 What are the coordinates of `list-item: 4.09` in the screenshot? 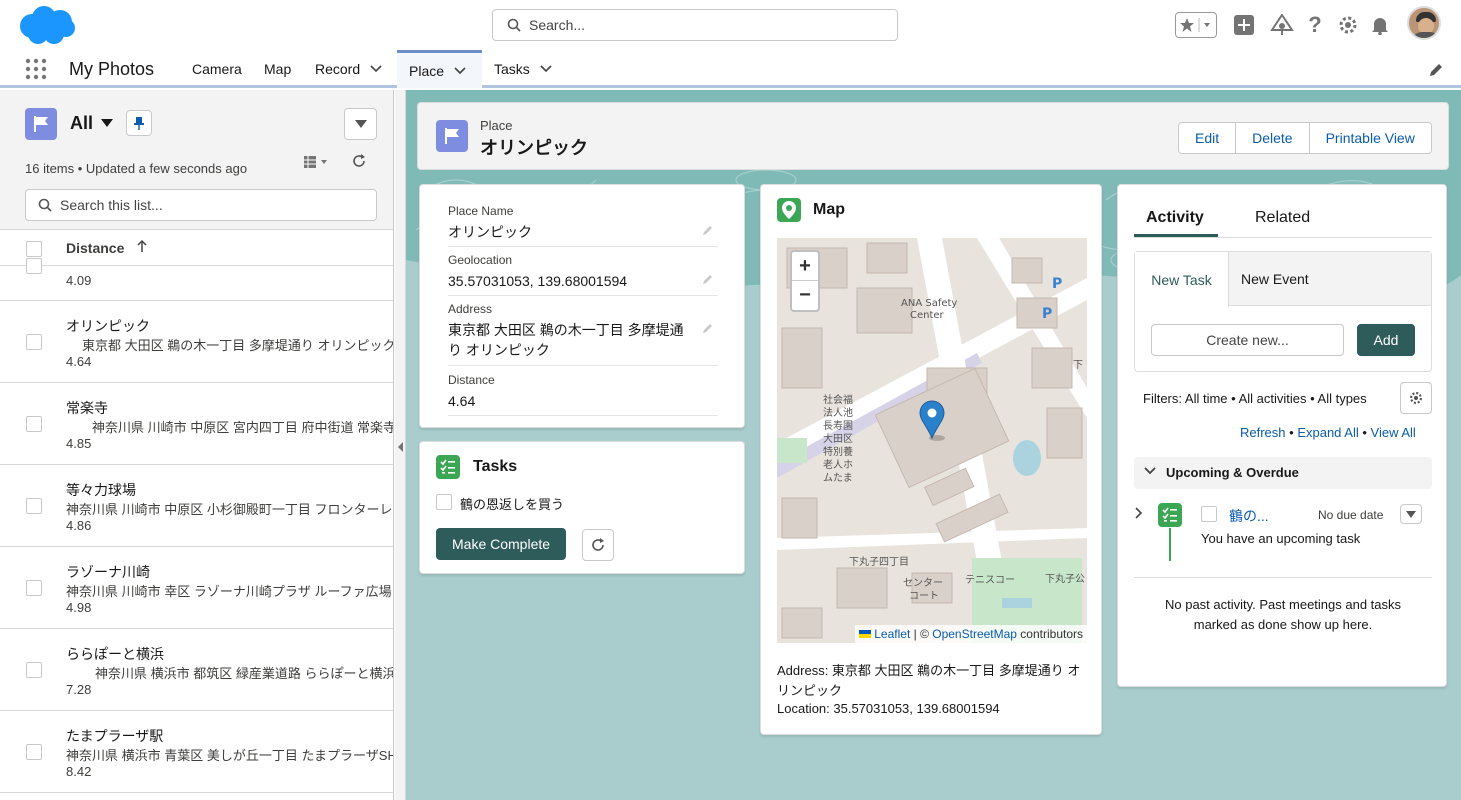 It's located at (196, 279).